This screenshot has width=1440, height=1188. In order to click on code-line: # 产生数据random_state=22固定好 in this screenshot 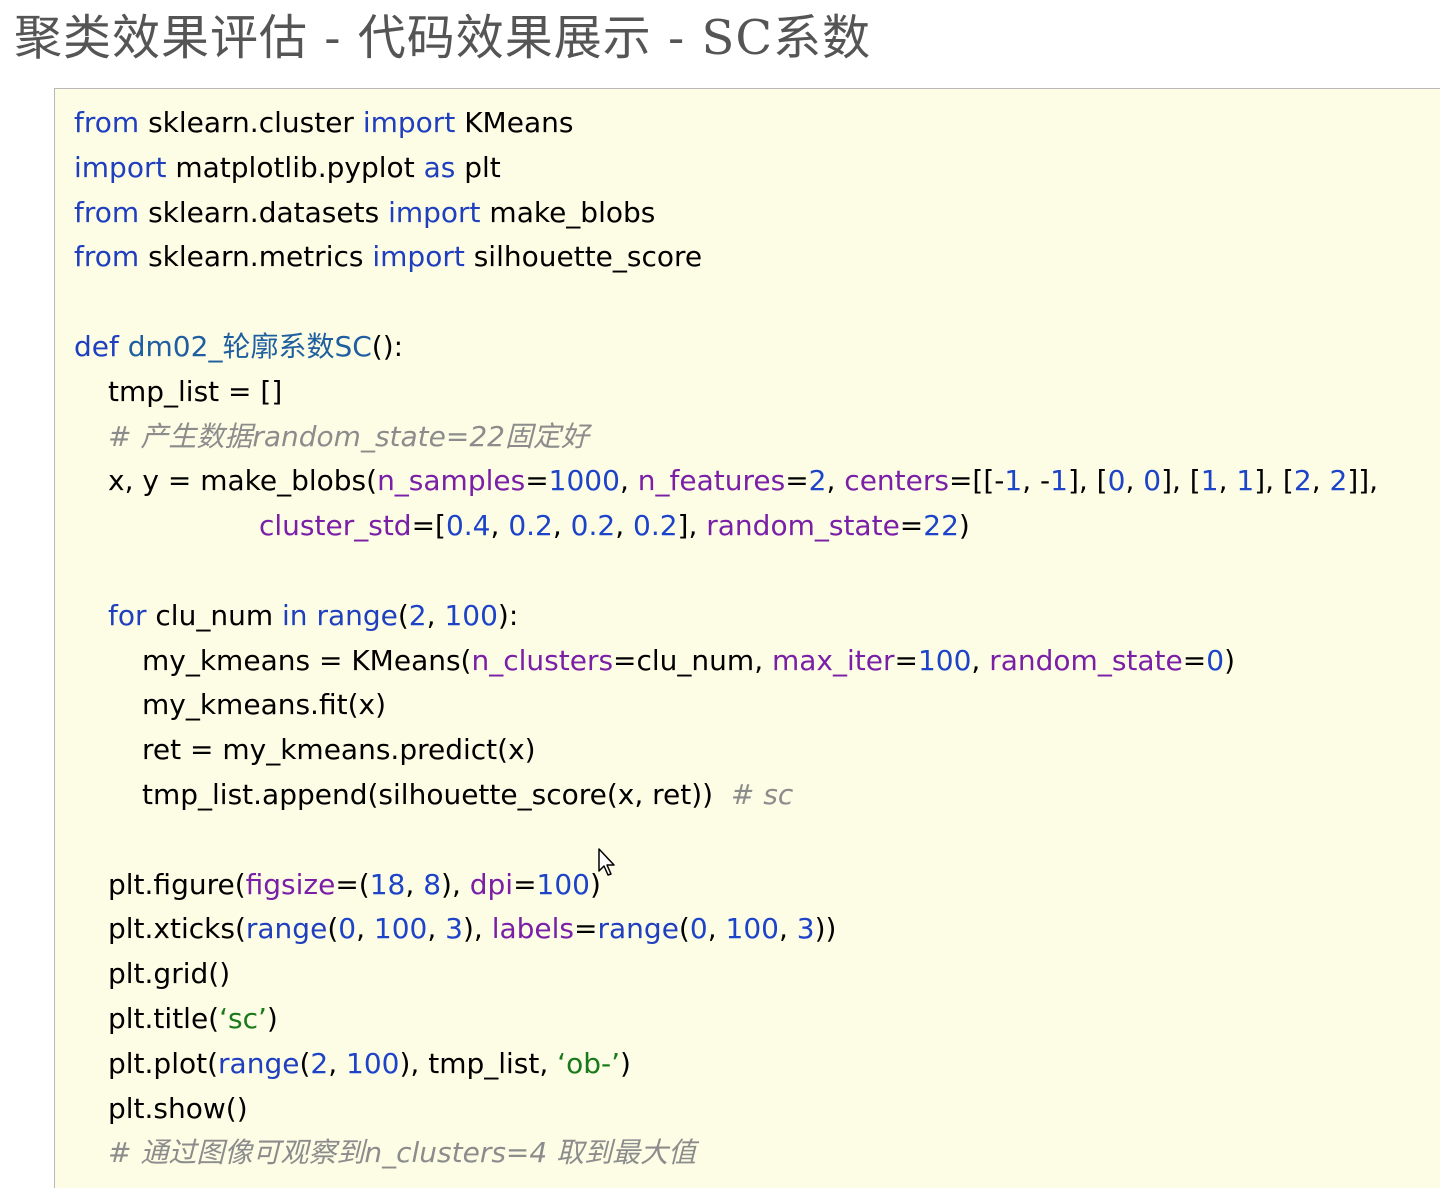, I will do `click(348, 437)`.